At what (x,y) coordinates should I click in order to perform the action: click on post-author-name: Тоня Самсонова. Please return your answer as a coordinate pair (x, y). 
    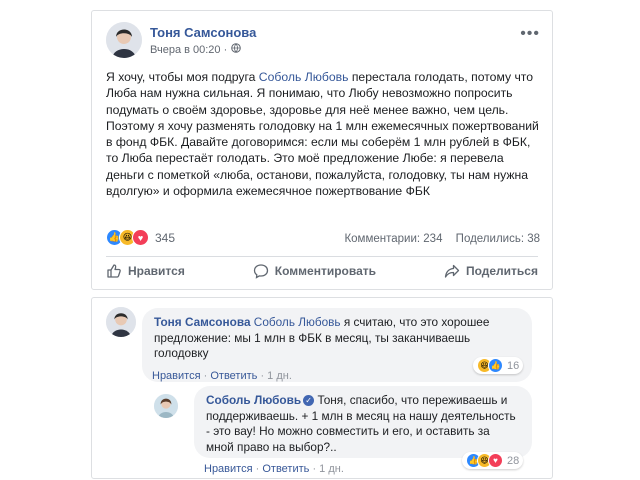
    Looking at the image, I should click on (203, 32).